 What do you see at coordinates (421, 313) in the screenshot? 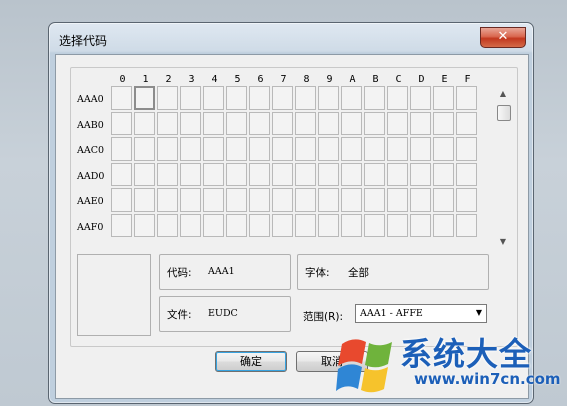
I see `range-select: AAA1 - AFFE ▼` at bounding box center [421, 313].